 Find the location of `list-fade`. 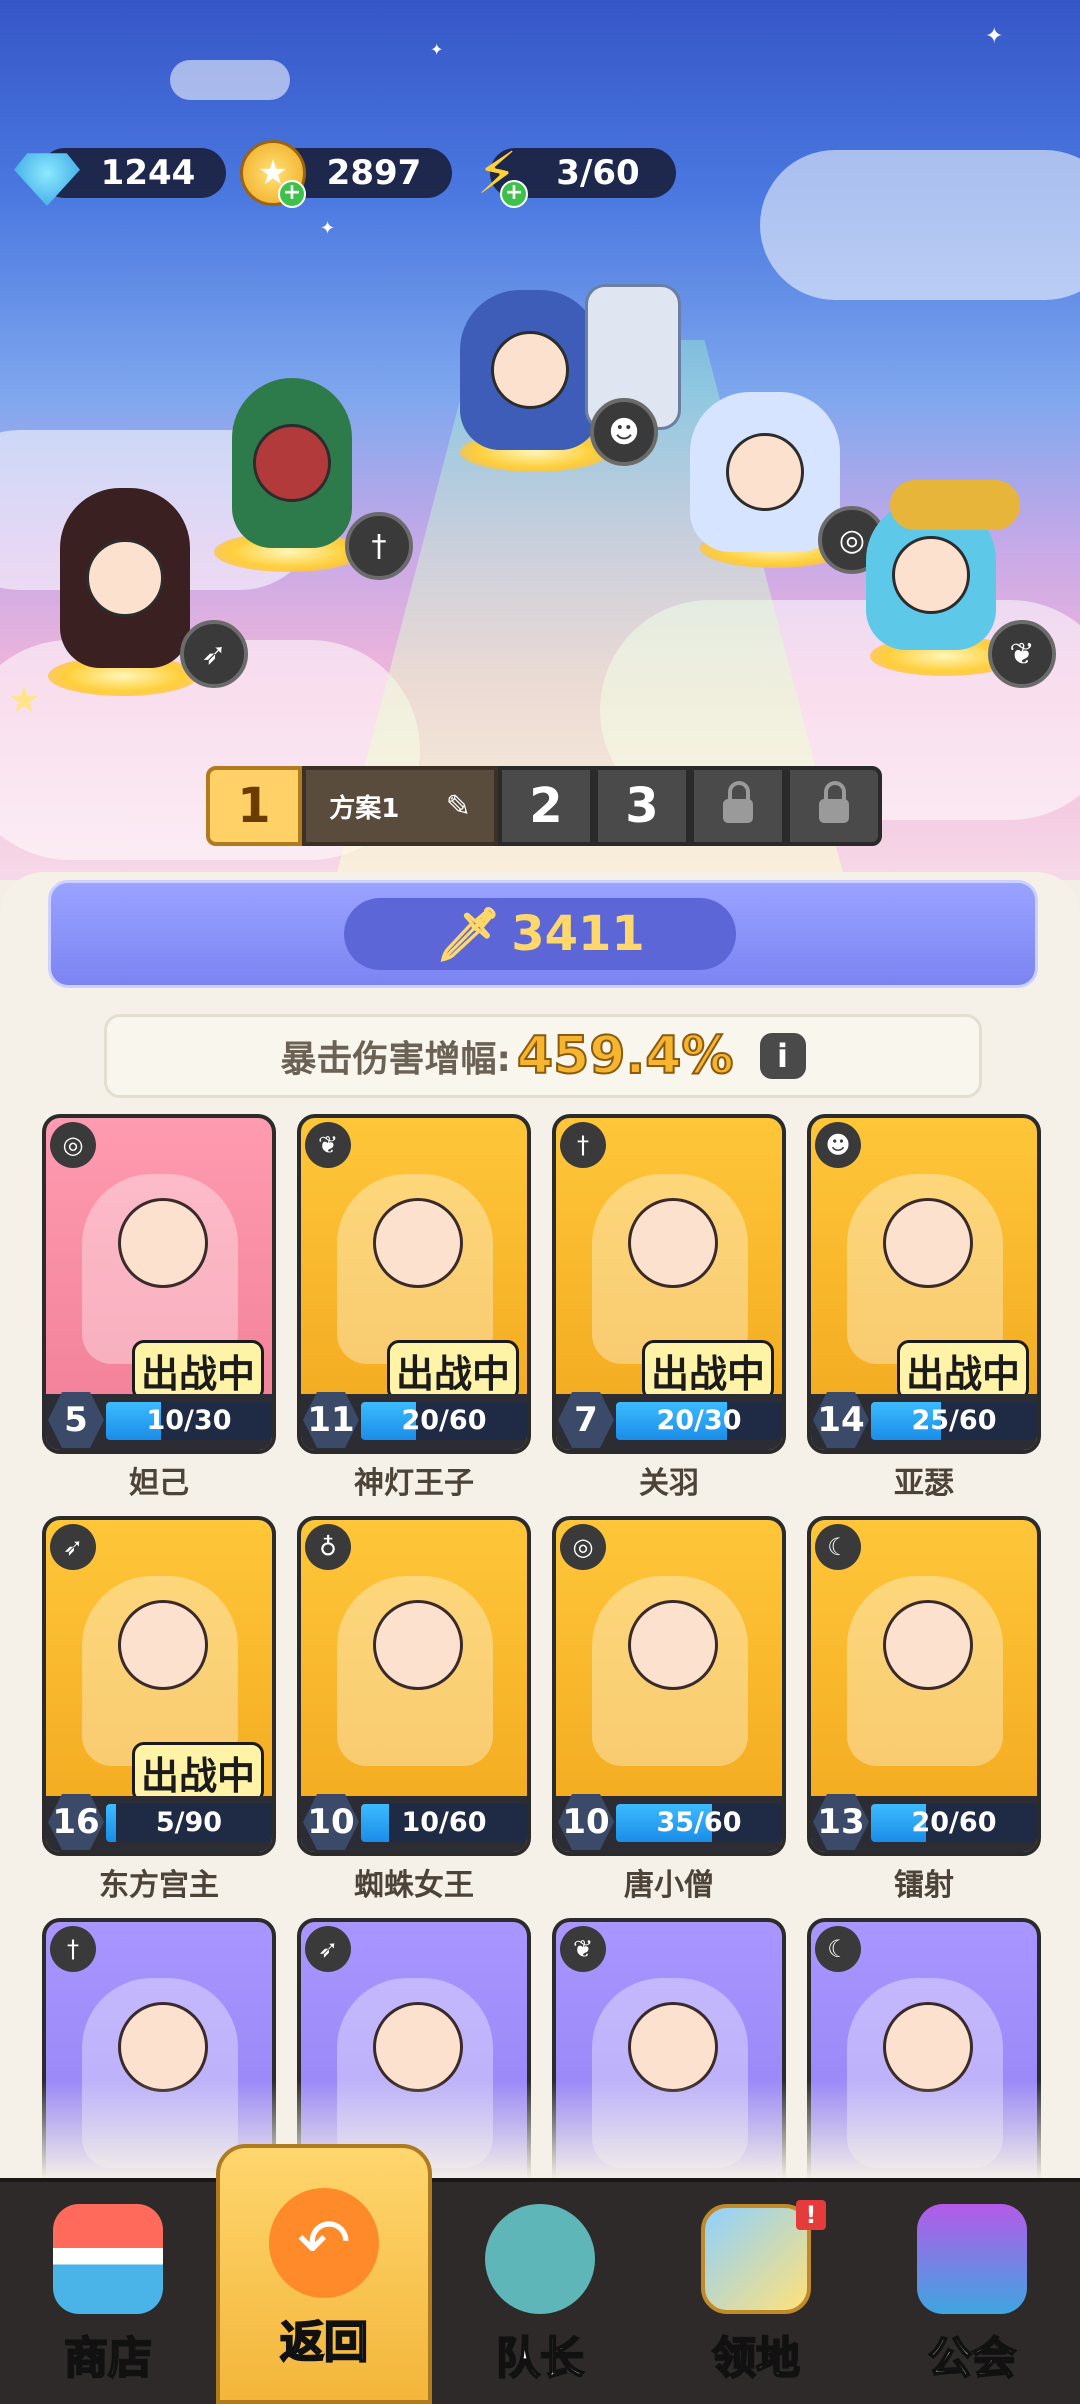

list-fade is located at coordinates (540, 2130).